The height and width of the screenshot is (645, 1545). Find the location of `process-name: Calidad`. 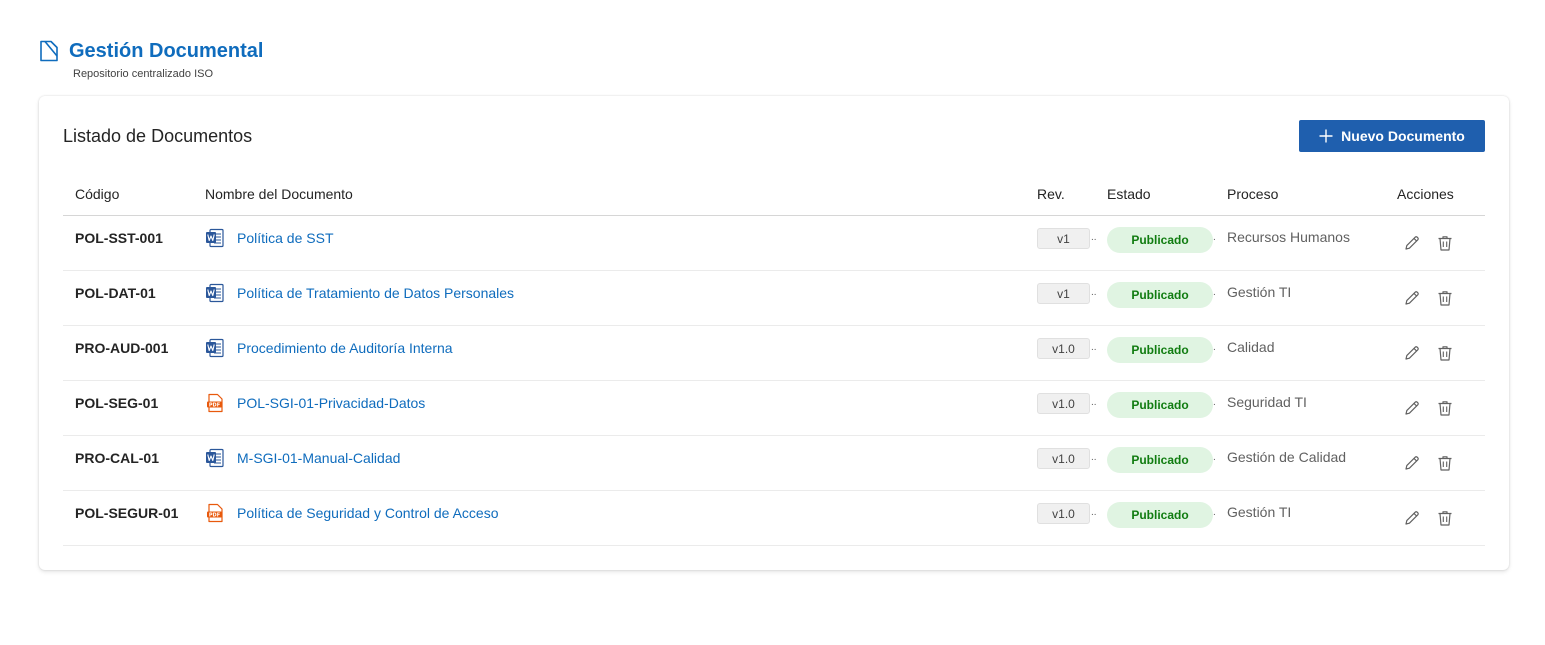

process-name: Calidad is located at coordinates (1251, 347).